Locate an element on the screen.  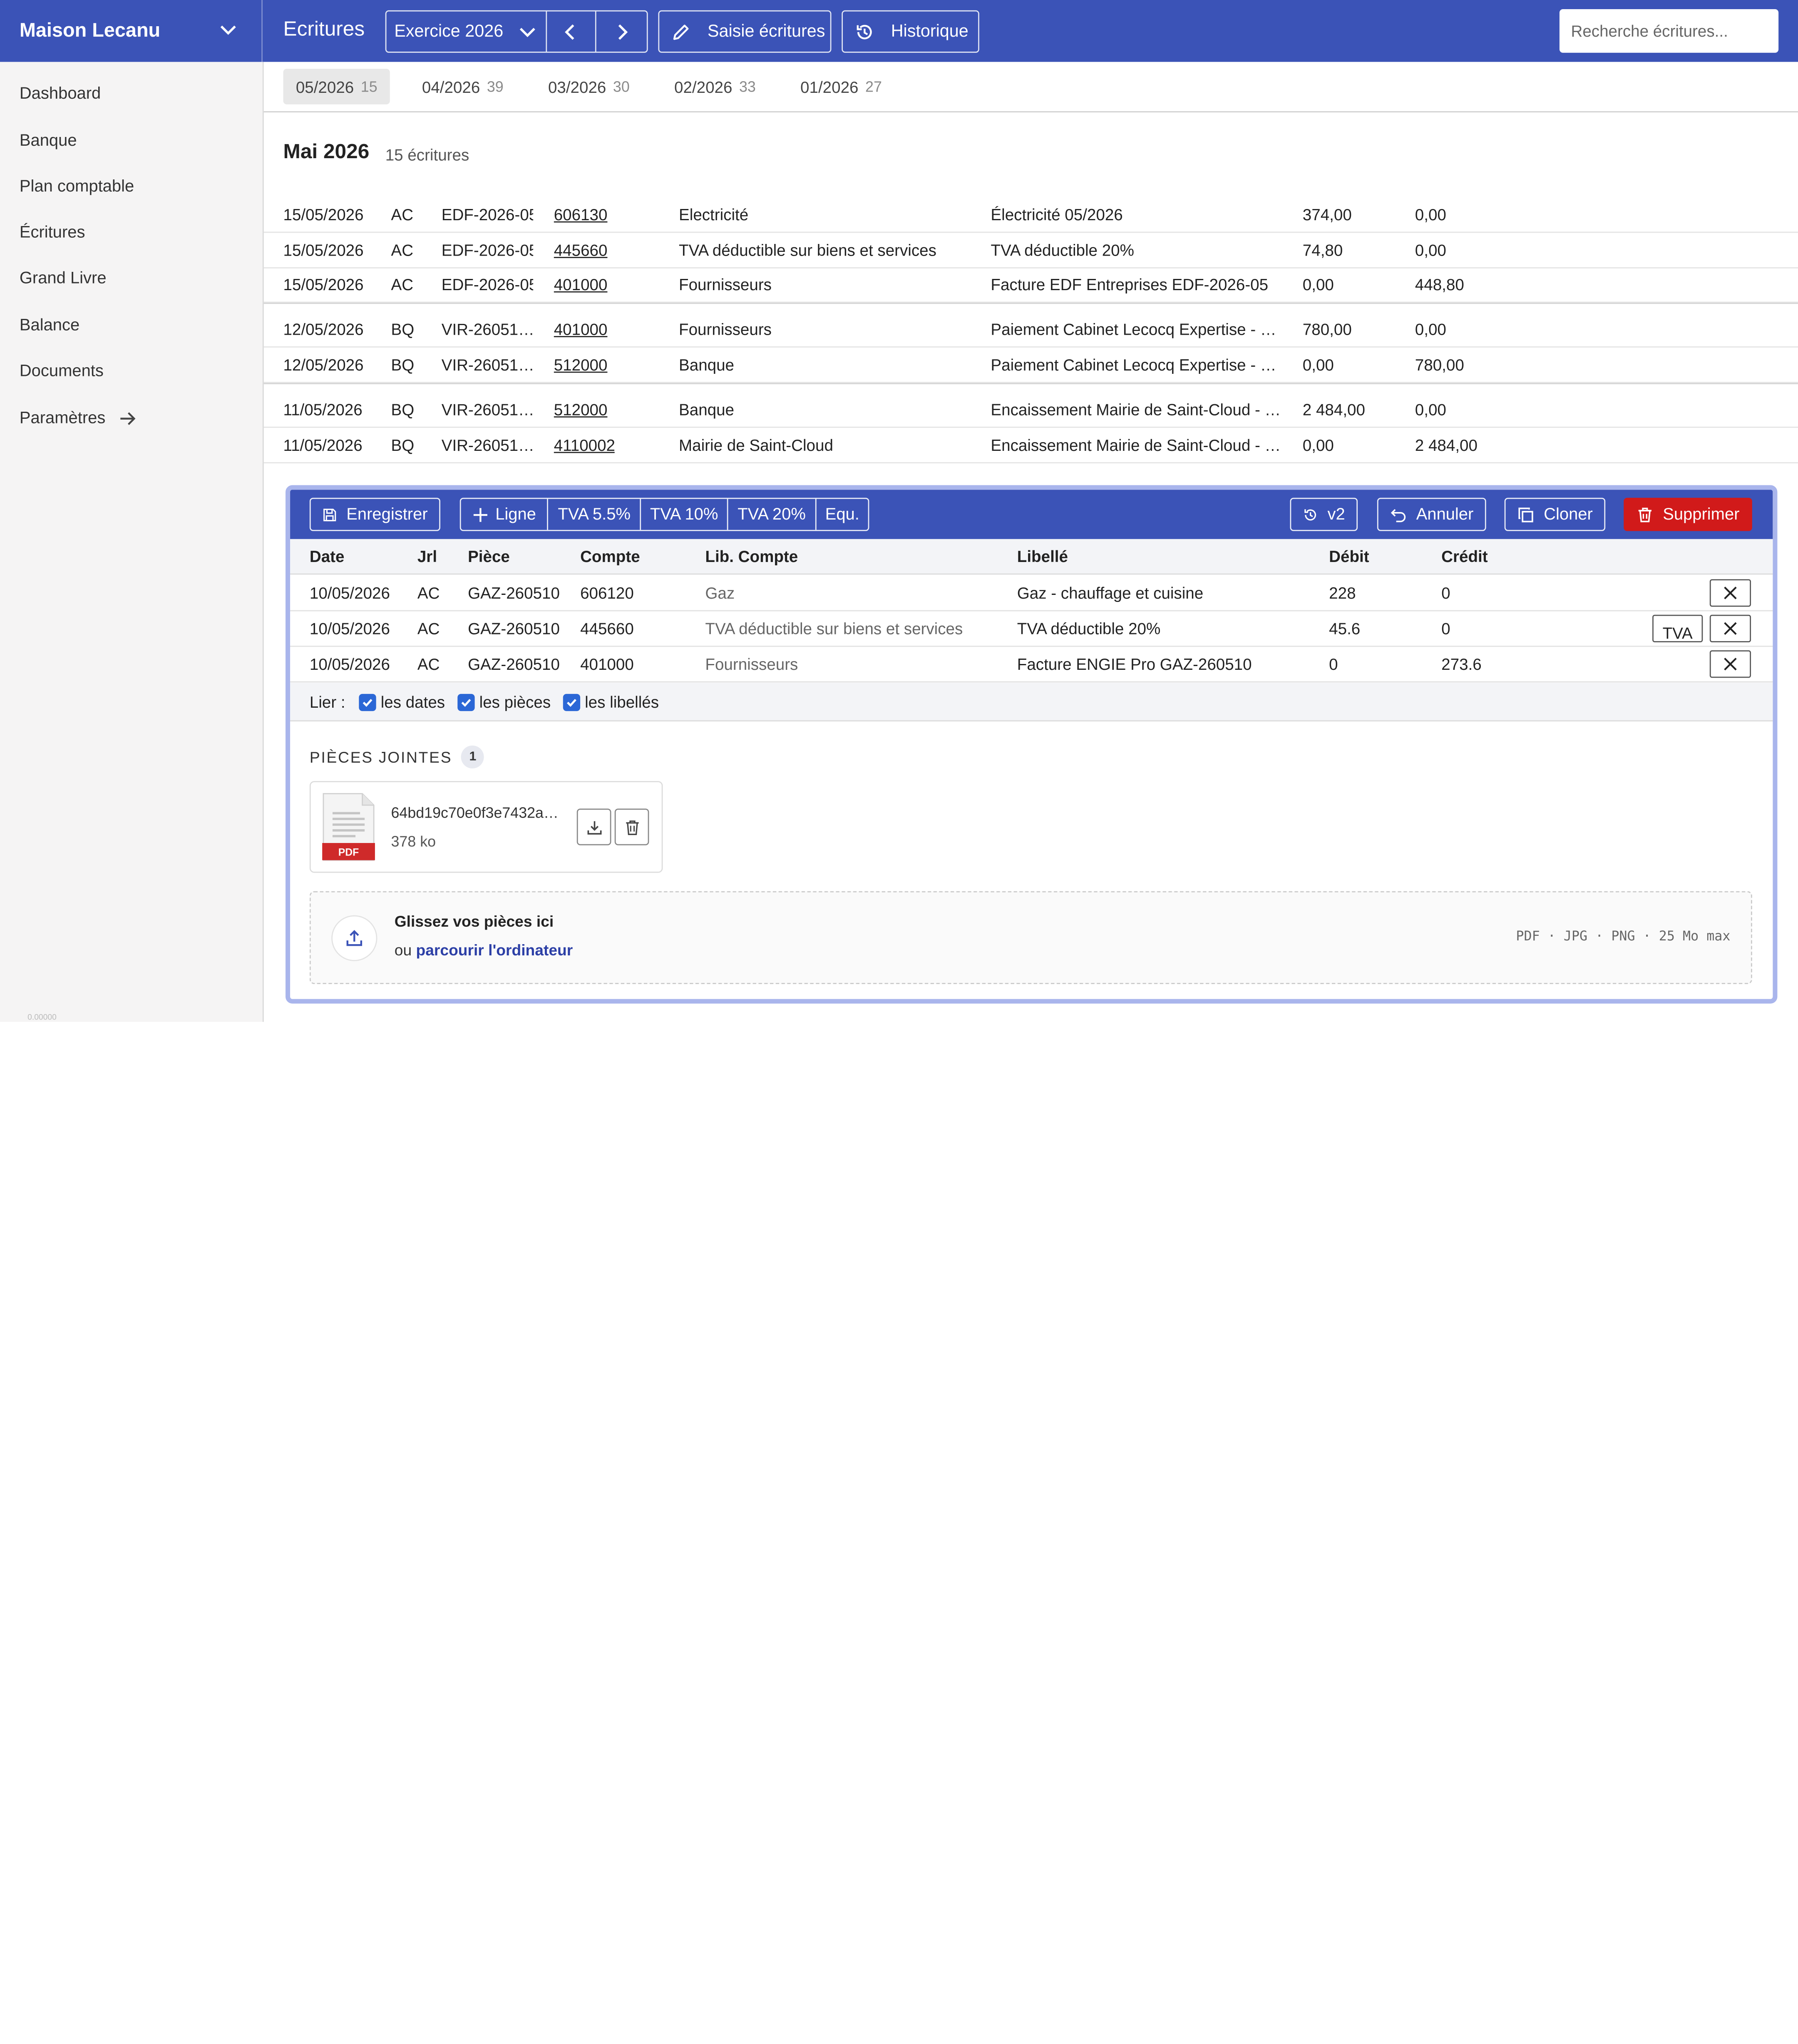
exercice-select: Exercice 2026 is located at coordinates (466, 31).